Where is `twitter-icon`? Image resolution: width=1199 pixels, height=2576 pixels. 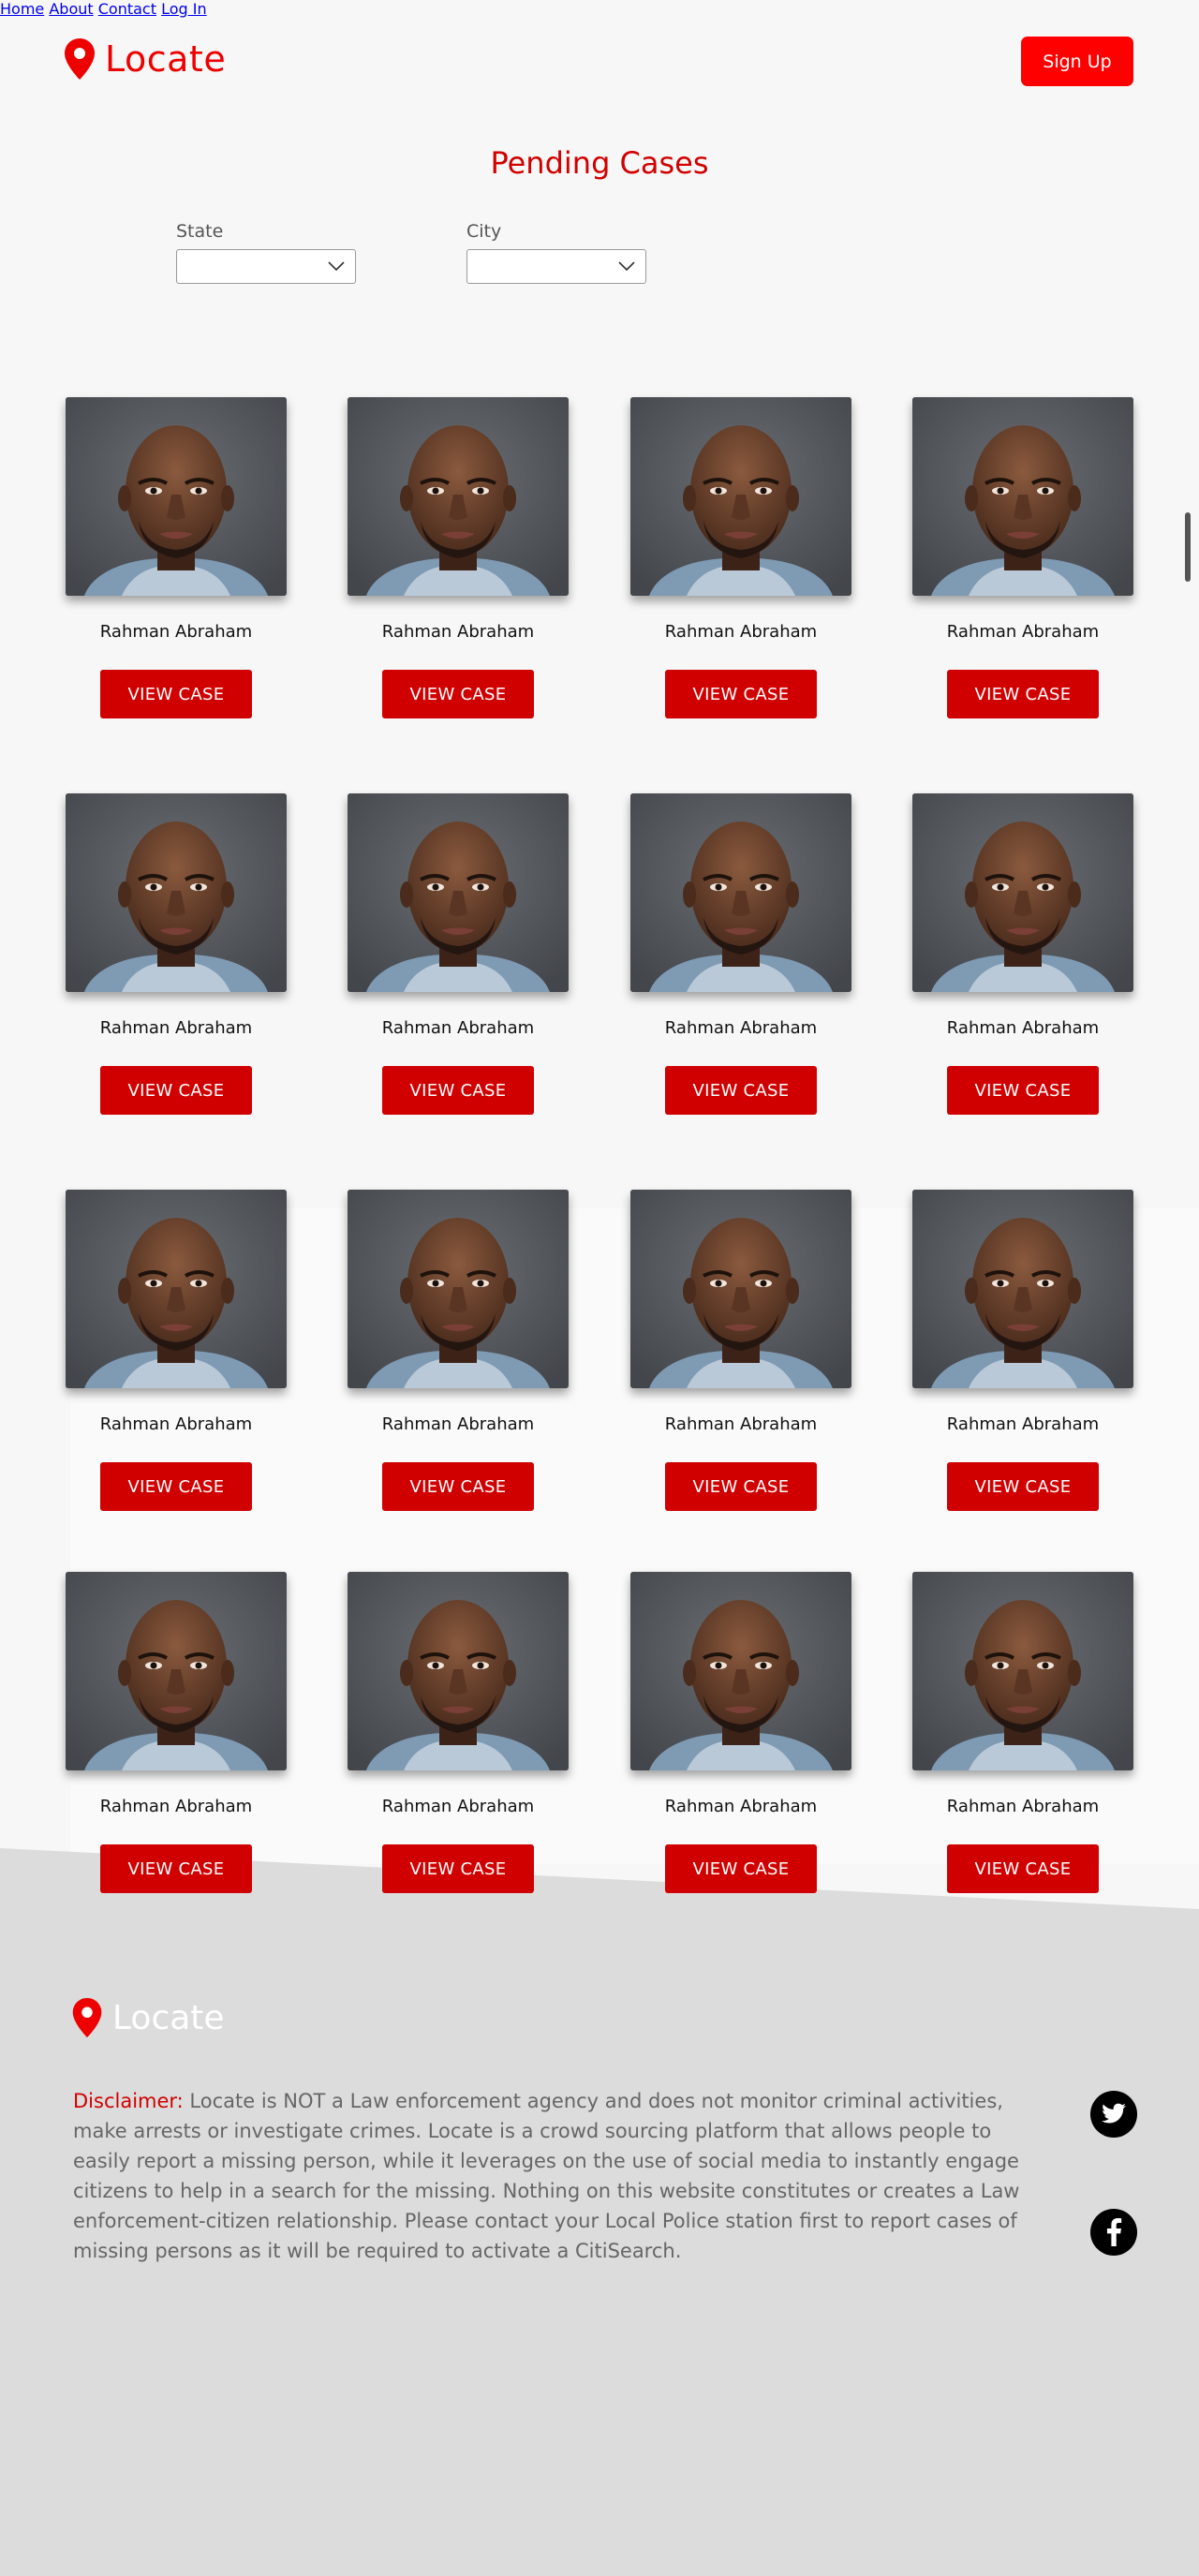 twitter-icon is located at coordinates (1114, 2114).